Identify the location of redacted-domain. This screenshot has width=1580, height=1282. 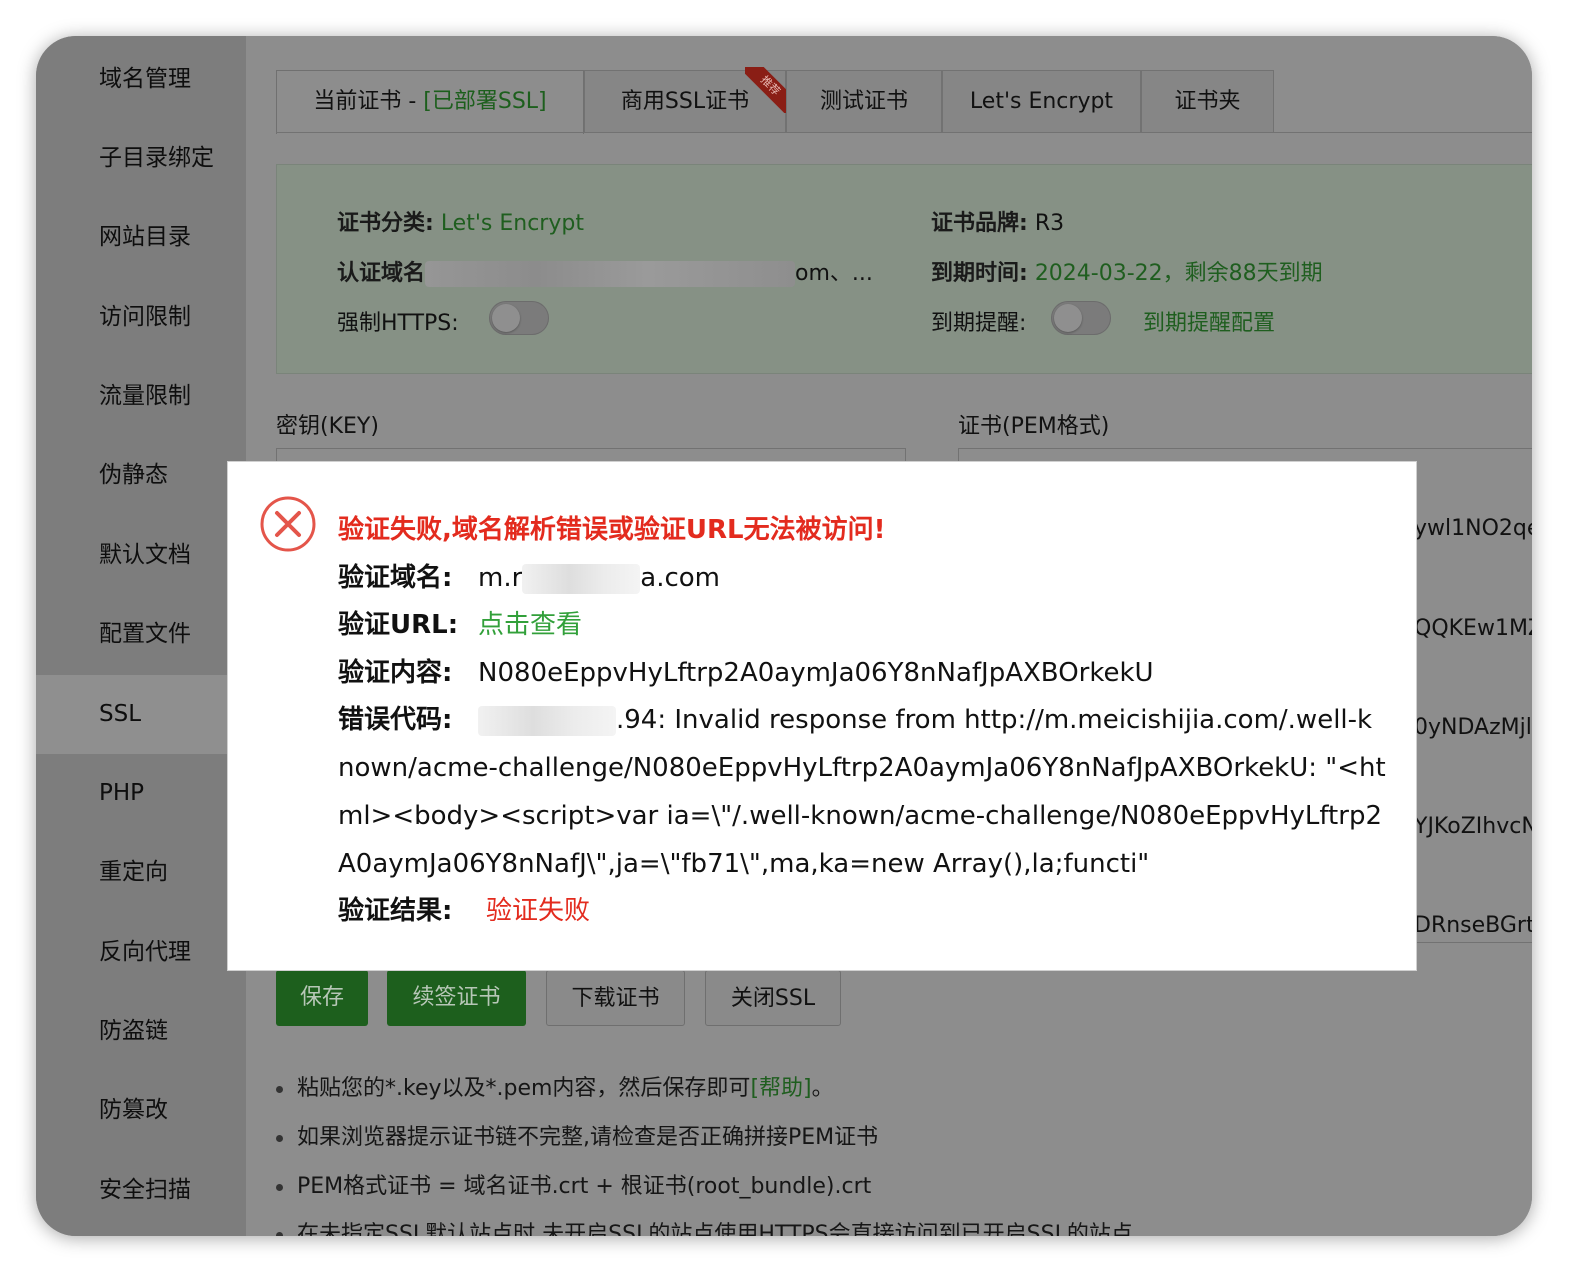
(581, 578).